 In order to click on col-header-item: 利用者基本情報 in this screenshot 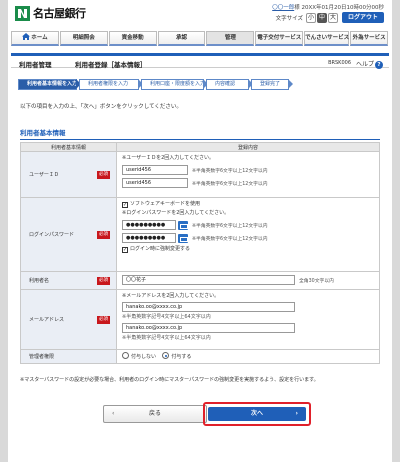, I will do `click(68, 147)`.